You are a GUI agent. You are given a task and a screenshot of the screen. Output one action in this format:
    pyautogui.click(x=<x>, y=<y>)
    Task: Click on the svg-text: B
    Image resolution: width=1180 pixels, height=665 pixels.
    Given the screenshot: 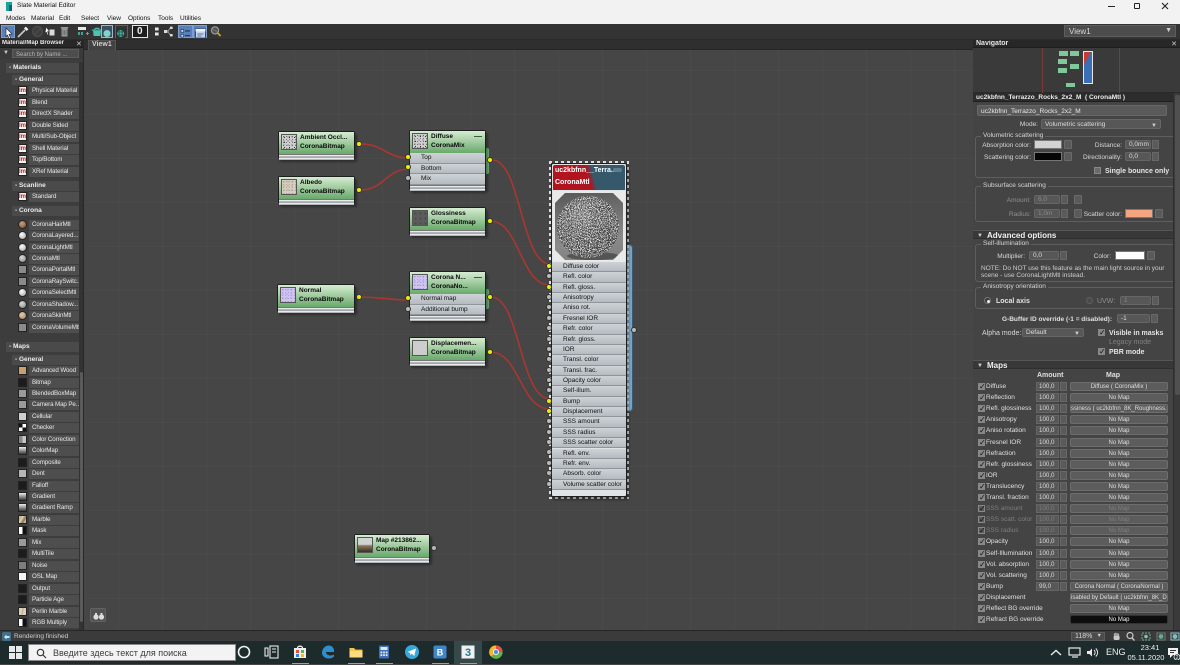 What is the action you would take?
    pyautogui.click(x=440, y=653)
    